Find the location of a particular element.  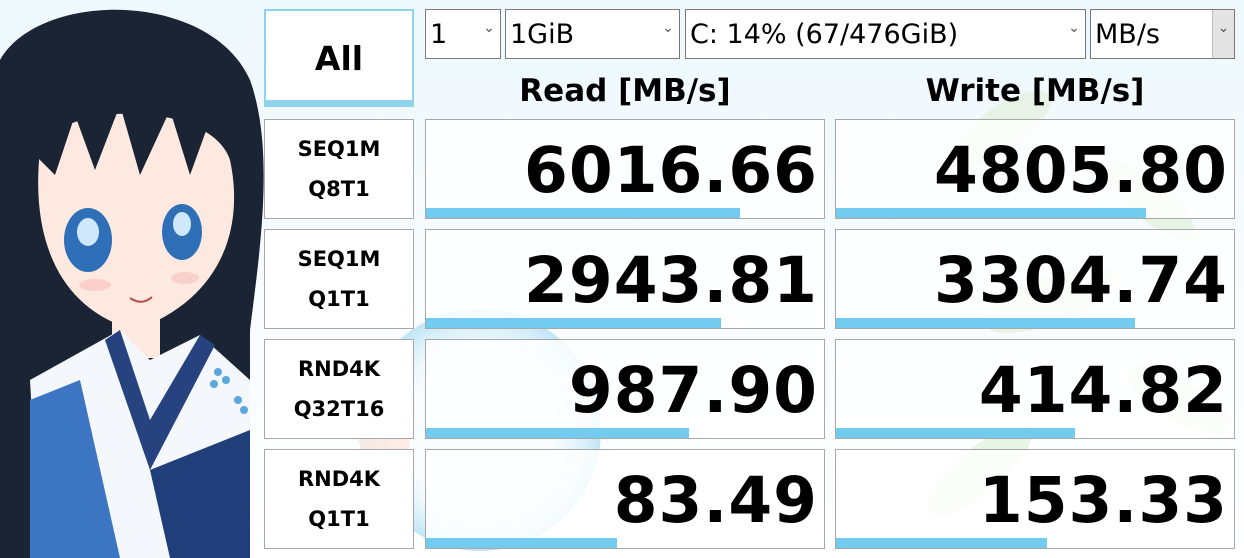

read-column-header: Read [MB/s] is located at coordinates (625, 91).